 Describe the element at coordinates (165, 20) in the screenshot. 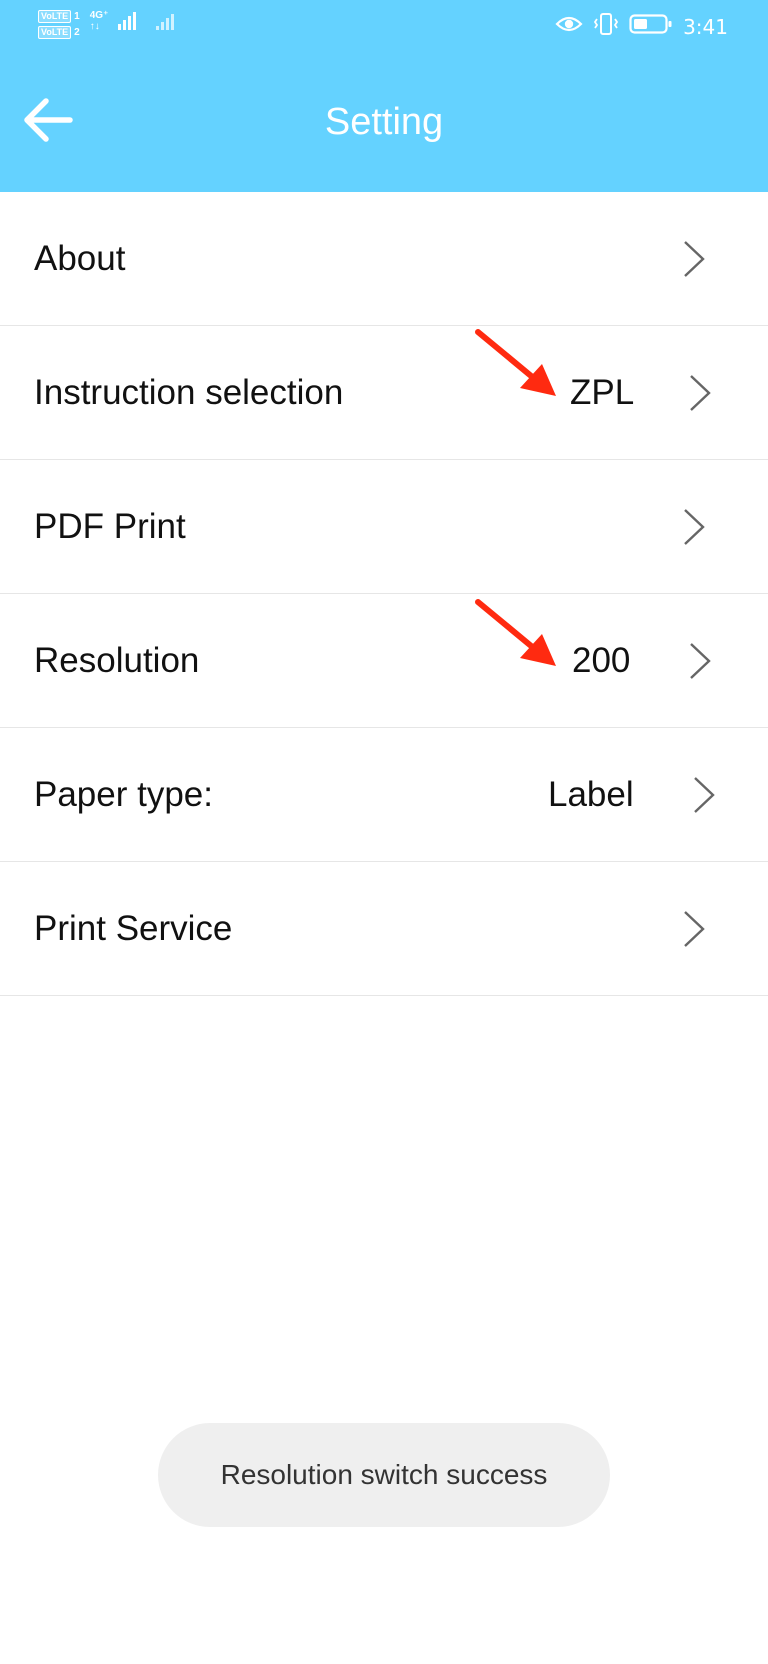

I see `signal-strength-sim2-icon` at that location.